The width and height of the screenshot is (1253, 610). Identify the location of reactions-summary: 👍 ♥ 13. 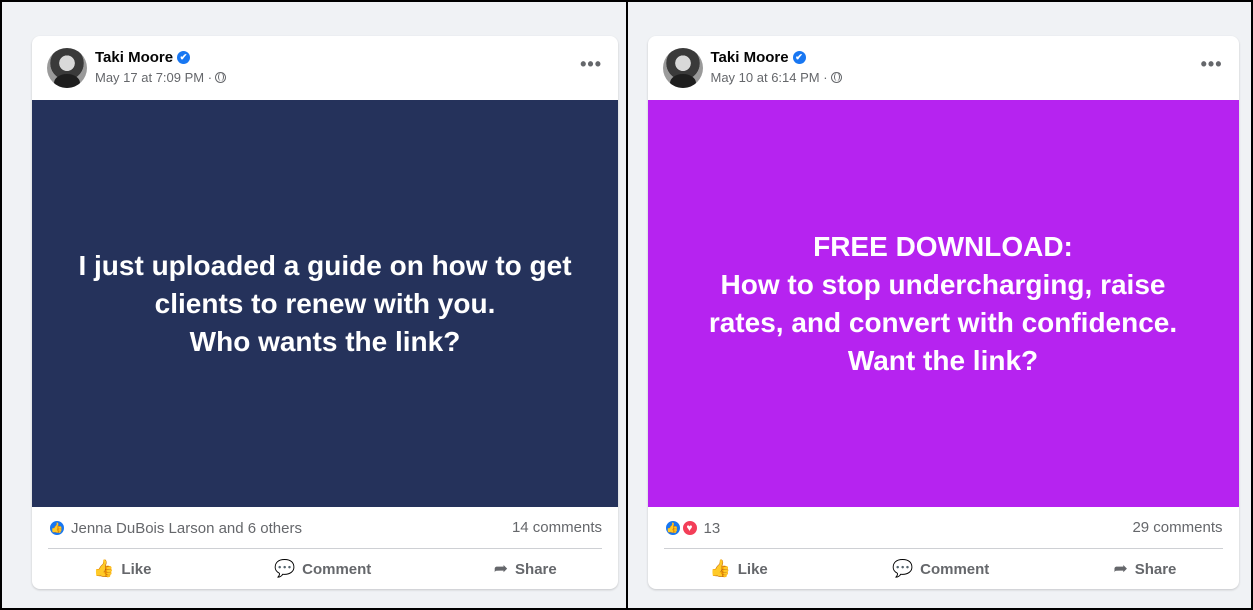
(692, 528).